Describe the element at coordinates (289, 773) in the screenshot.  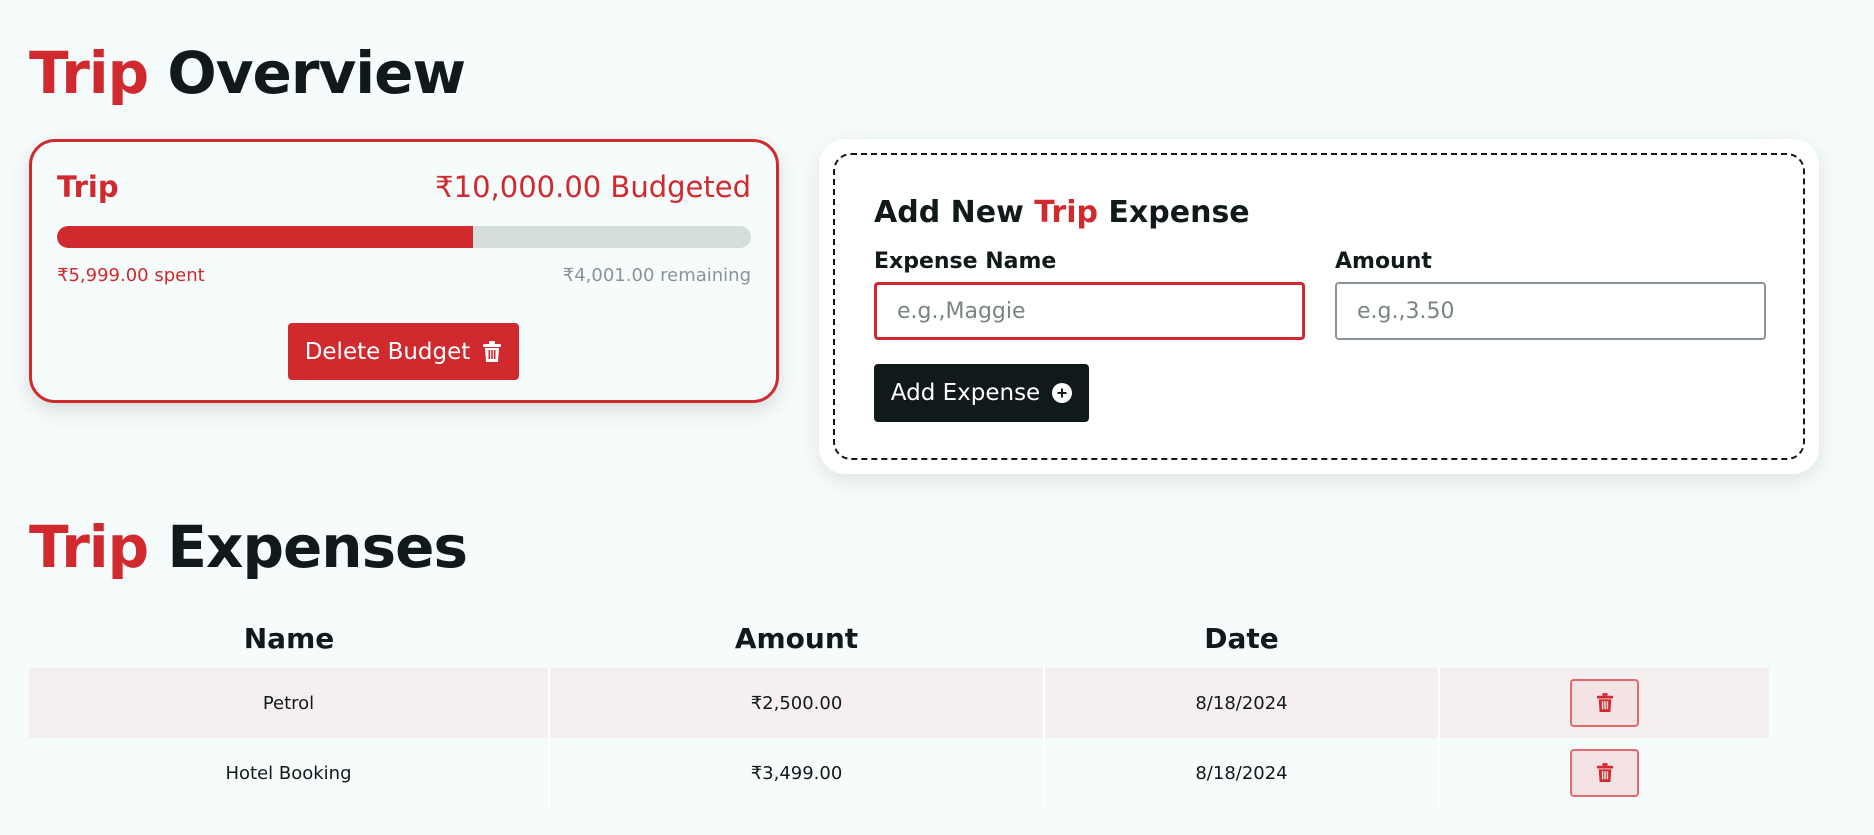
I see `expense-name-cell: Hotel Booking` at that location.